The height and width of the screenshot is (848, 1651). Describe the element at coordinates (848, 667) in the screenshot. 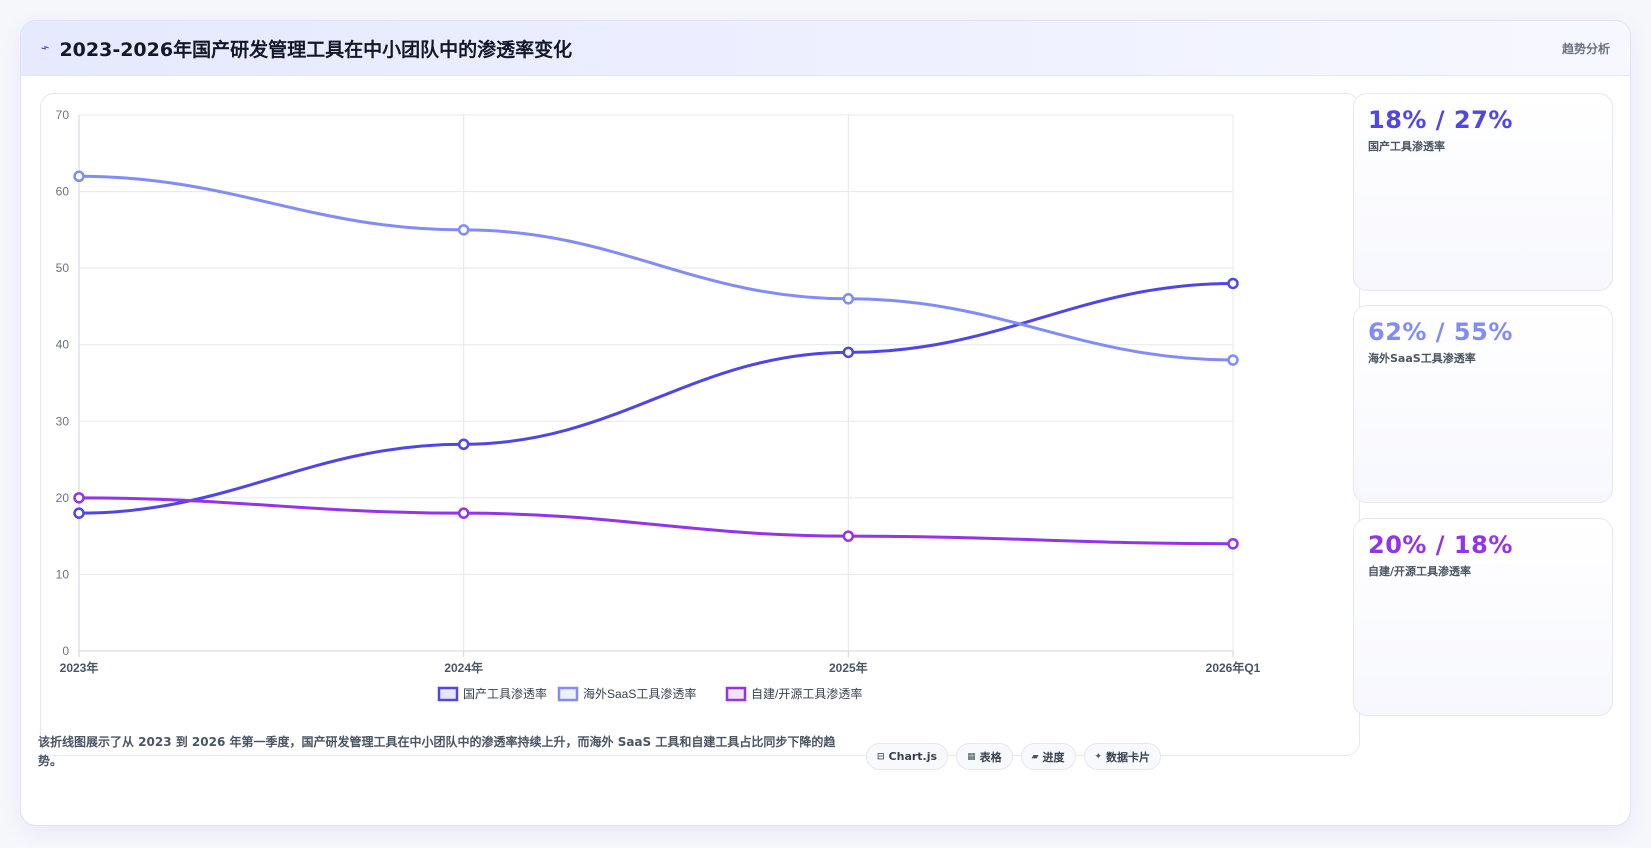

I see `x-tick-label: 2025年` at that location.